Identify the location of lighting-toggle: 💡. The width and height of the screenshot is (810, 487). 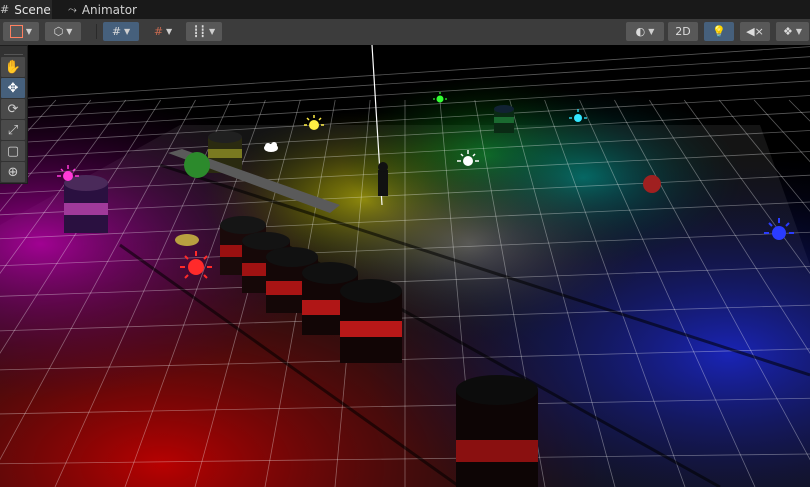
(719, 31).